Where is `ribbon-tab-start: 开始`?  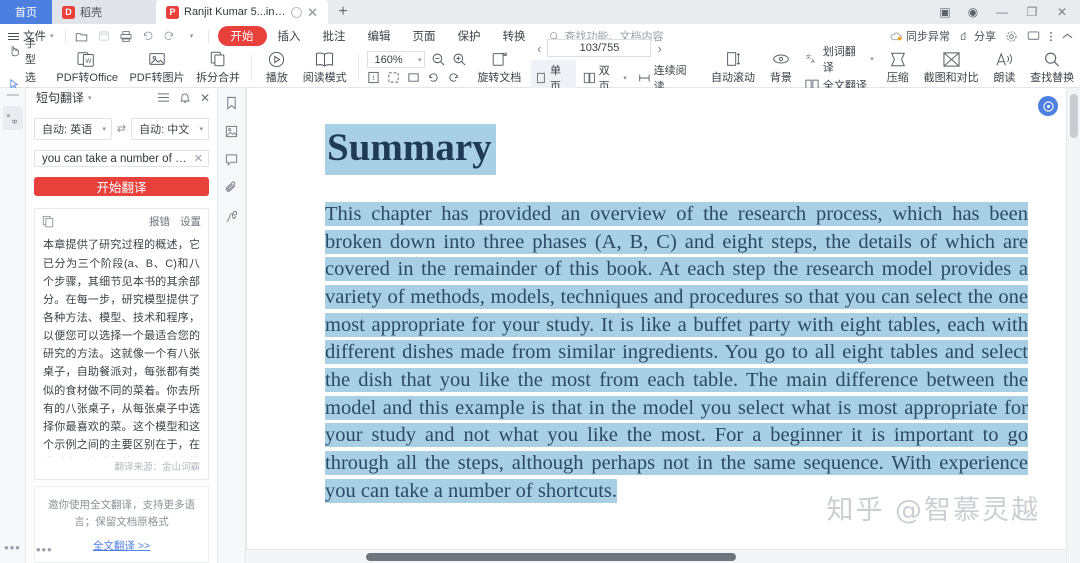 ribbon-tab-start: 开始 is located at coordinates (242, 36).